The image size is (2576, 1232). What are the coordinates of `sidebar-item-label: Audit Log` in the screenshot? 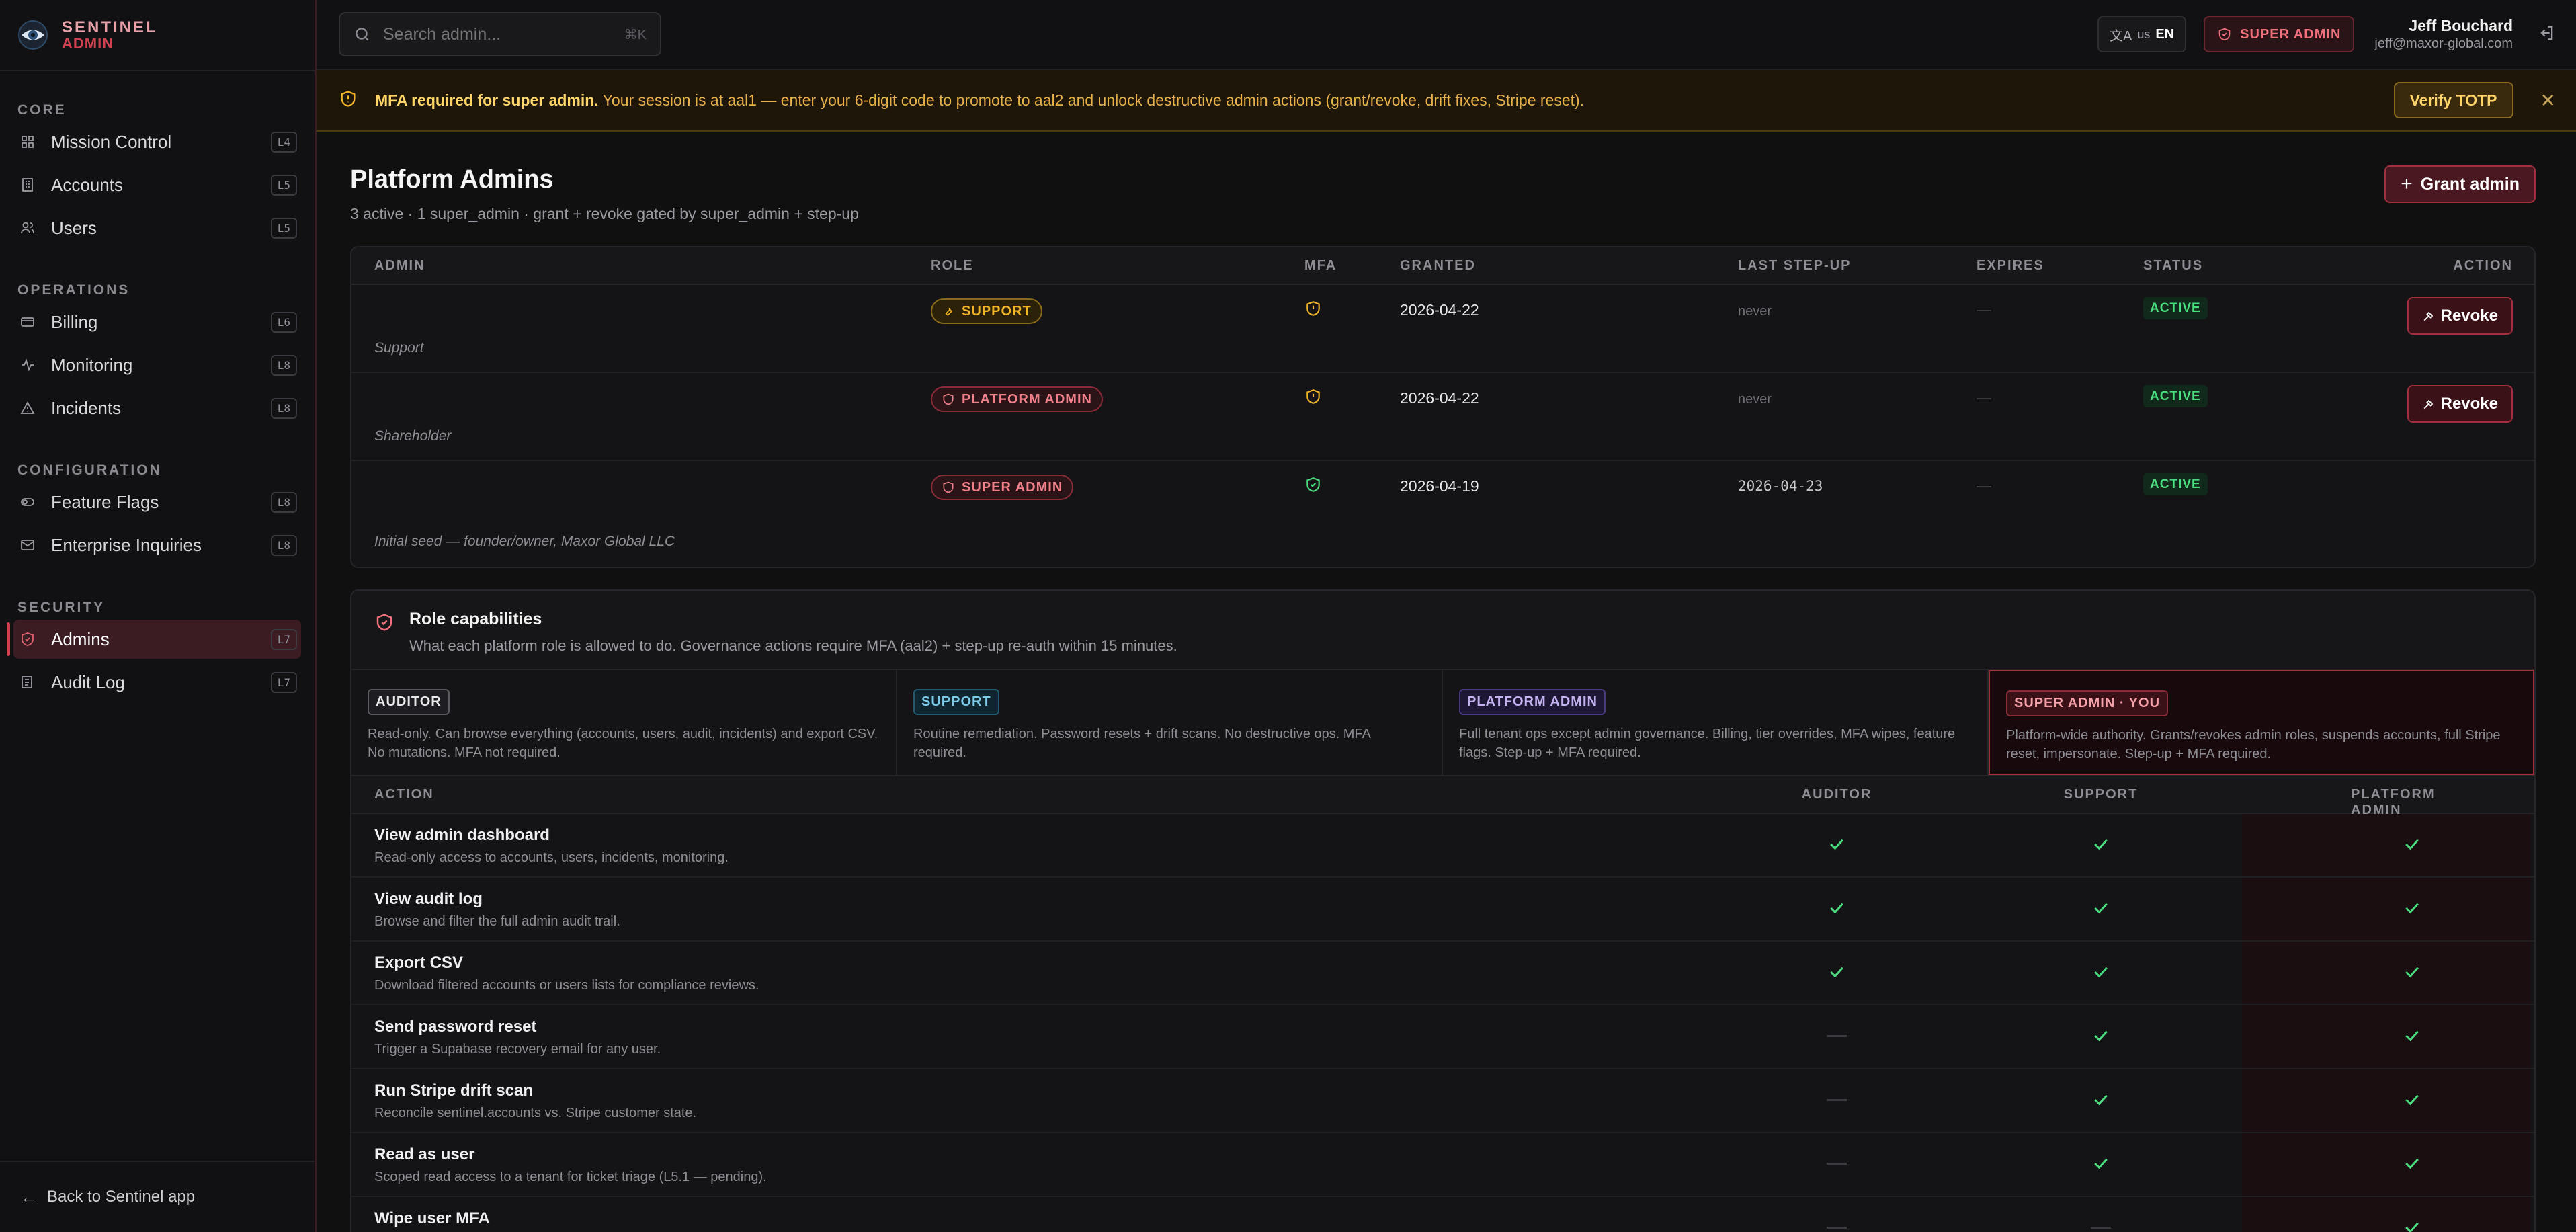 It's located at (88, 681).